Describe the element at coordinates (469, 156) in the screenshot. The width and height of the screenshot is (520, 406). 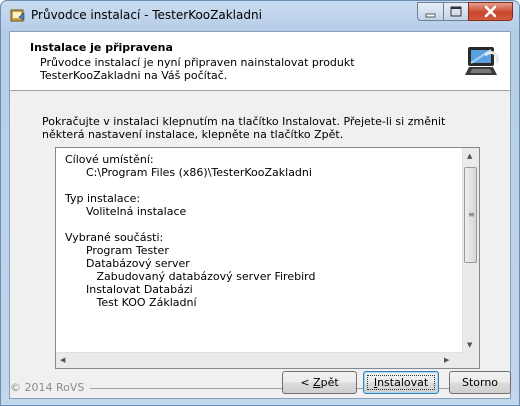
I see `scroll-up-arrow-icon: ▲` at that location.